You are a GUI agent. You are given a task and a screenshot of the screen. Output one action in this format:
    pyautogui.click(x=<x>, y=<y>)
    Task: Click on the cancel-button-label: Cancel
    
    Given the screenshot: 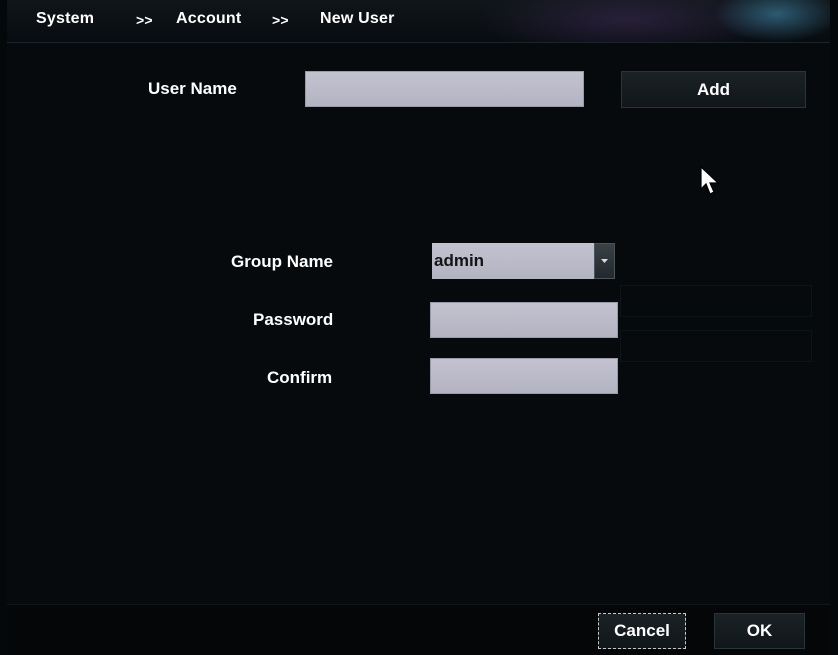 What is the action you would take?
    pyautogui.click(x=642, y=630)
    